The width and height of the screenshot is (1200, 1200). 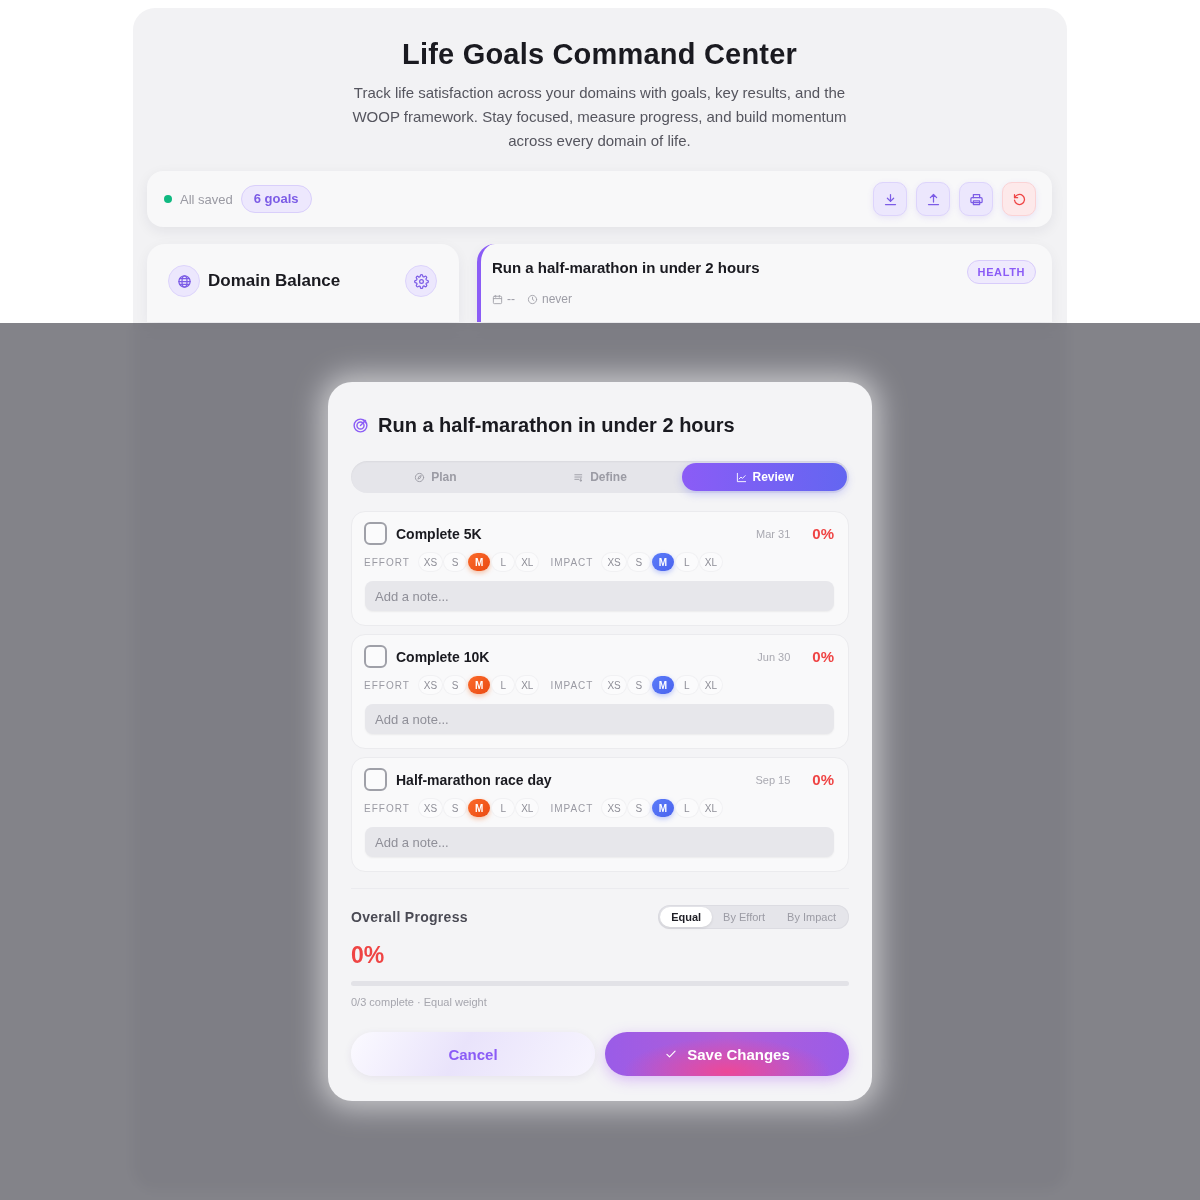 What do you see at coordinates (443, 656) in the screenshot?
I see `key-result-title: Complete 10K` at bounding box center [443, 656].